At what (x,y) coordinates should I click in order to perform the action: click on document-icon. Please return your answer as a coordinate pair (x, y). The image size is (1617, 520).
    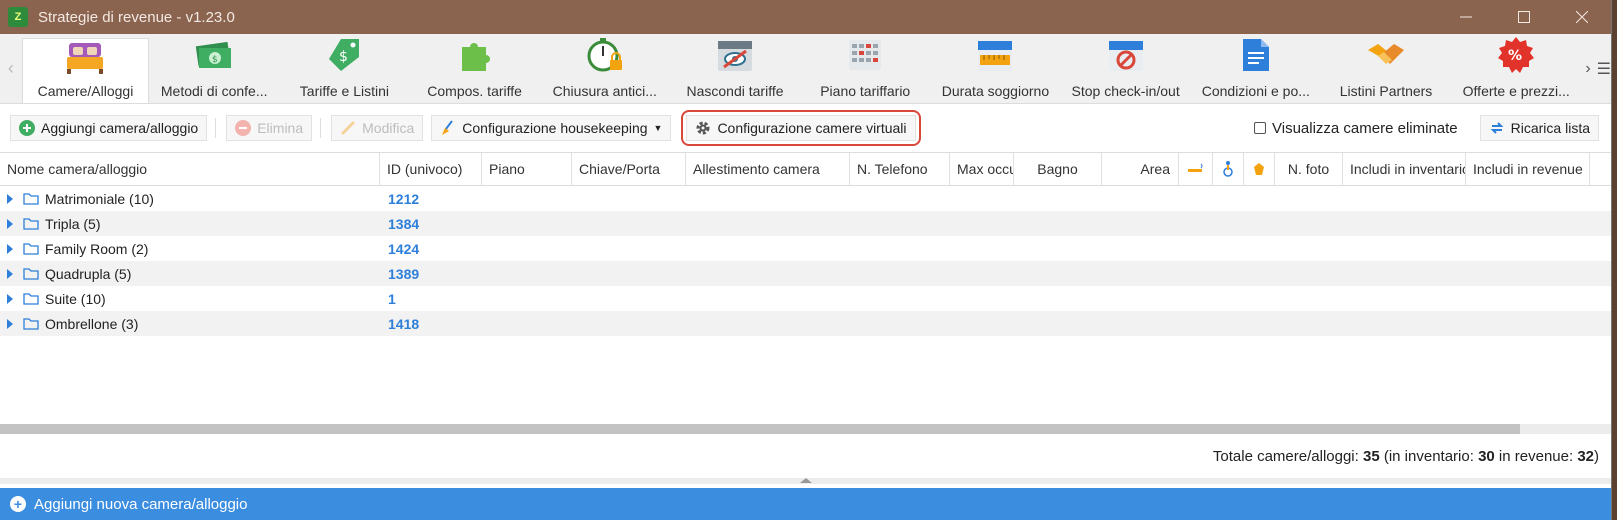
    Looking at the image, I should click on (1256, 55).